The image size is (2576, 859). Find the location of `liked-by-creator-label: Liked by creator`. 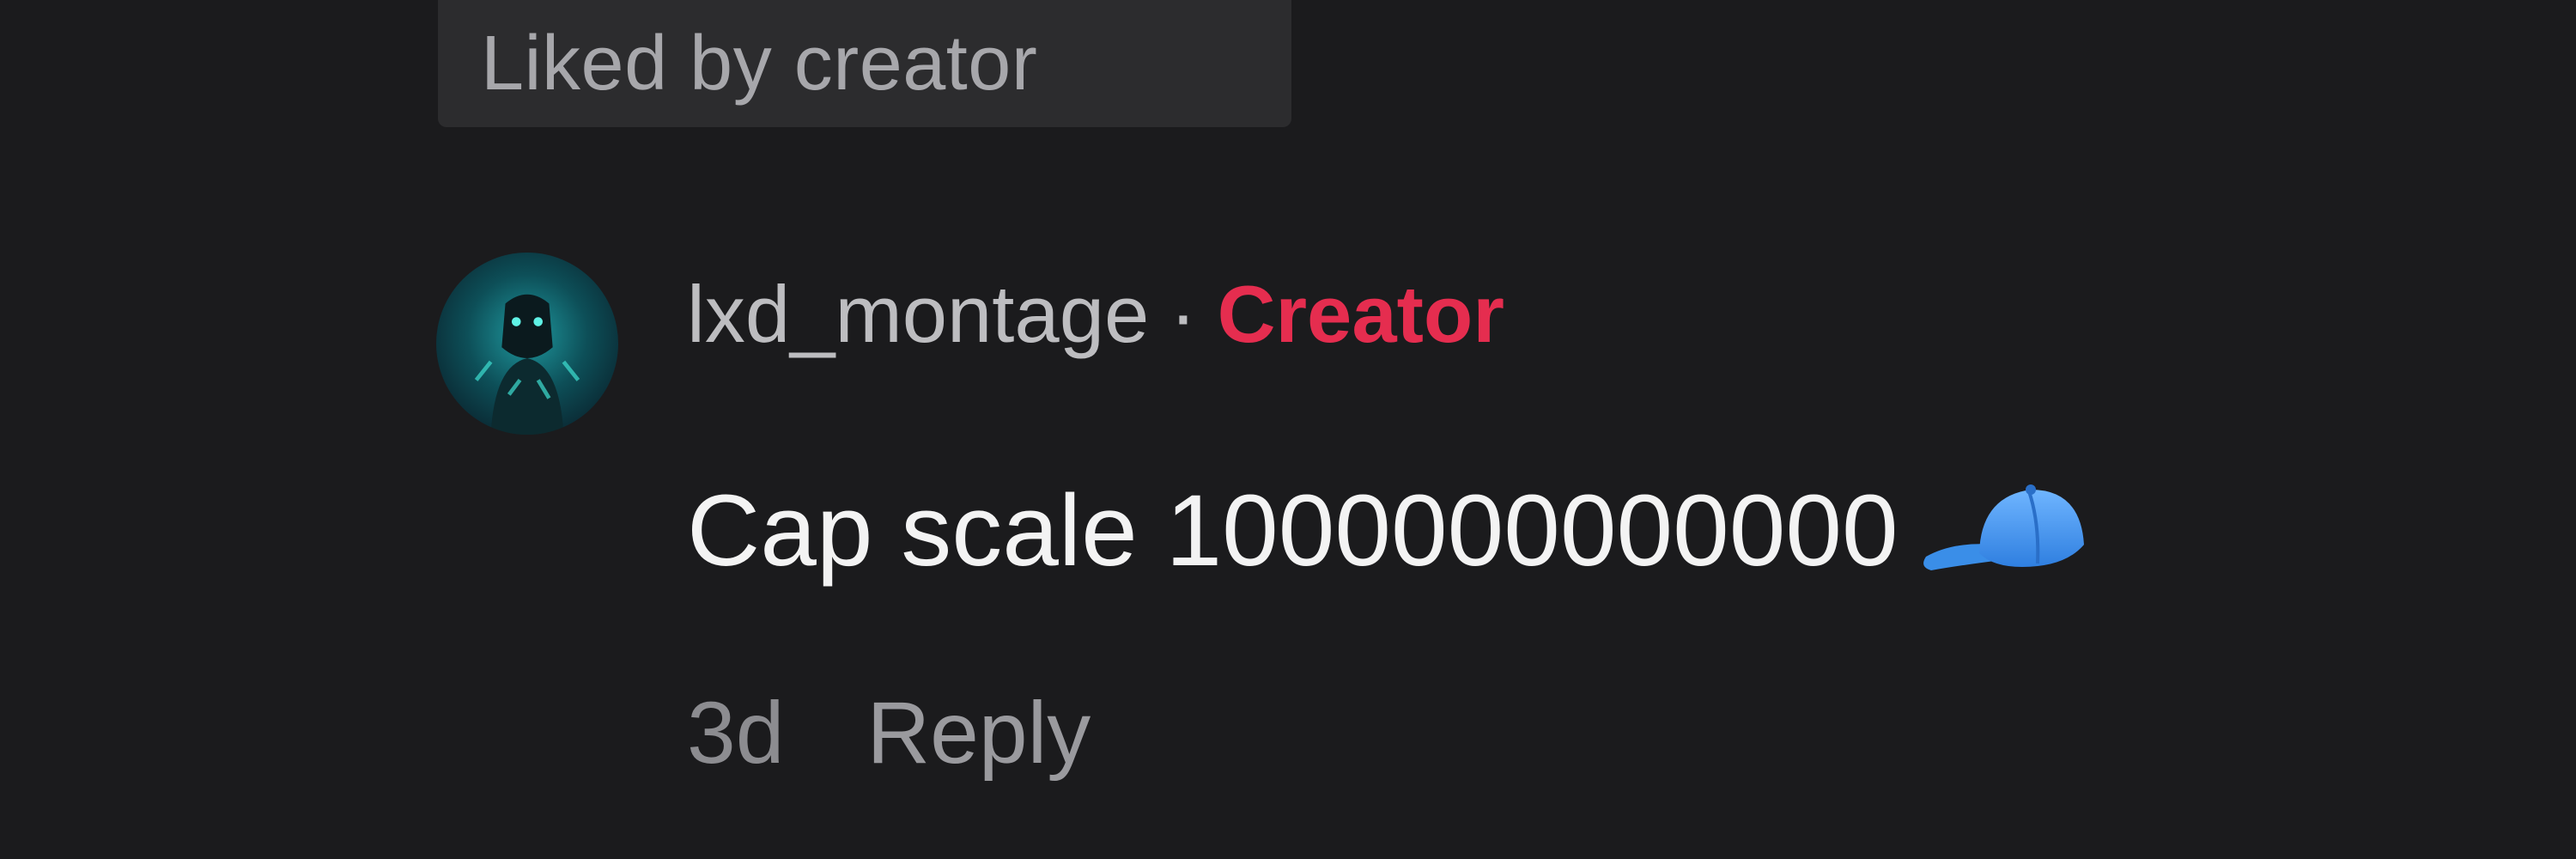

liked-by-creator-label: Liked by creator is located at coordinates (759, 64).